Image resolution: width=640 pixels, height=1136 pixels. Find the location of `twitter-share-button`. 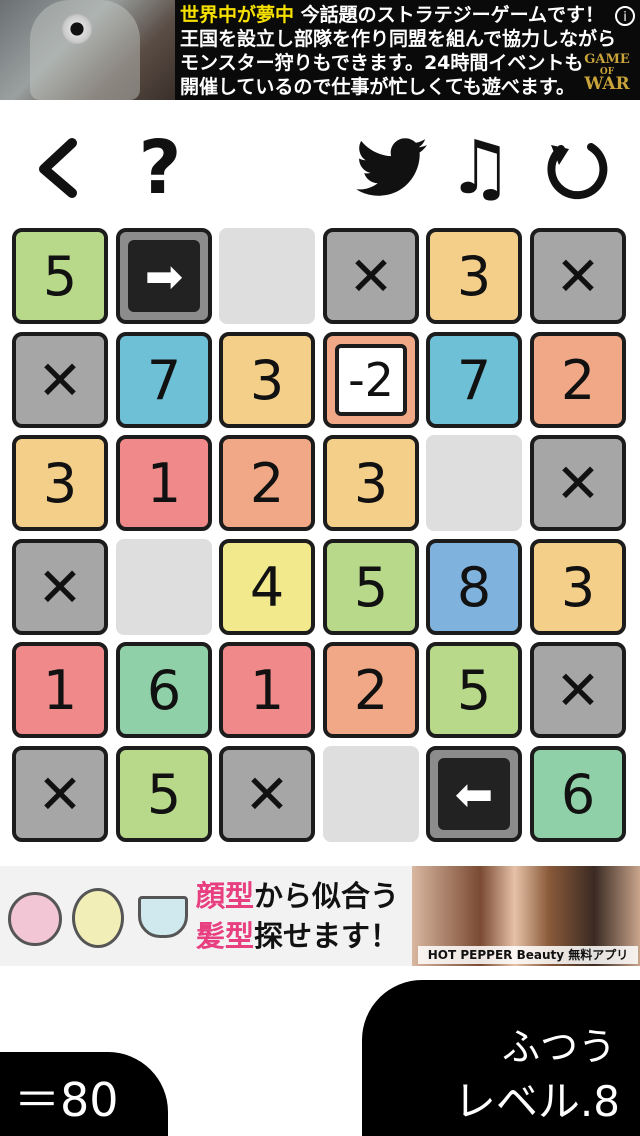

twitter-share-button is located at coordinates (392, 168).